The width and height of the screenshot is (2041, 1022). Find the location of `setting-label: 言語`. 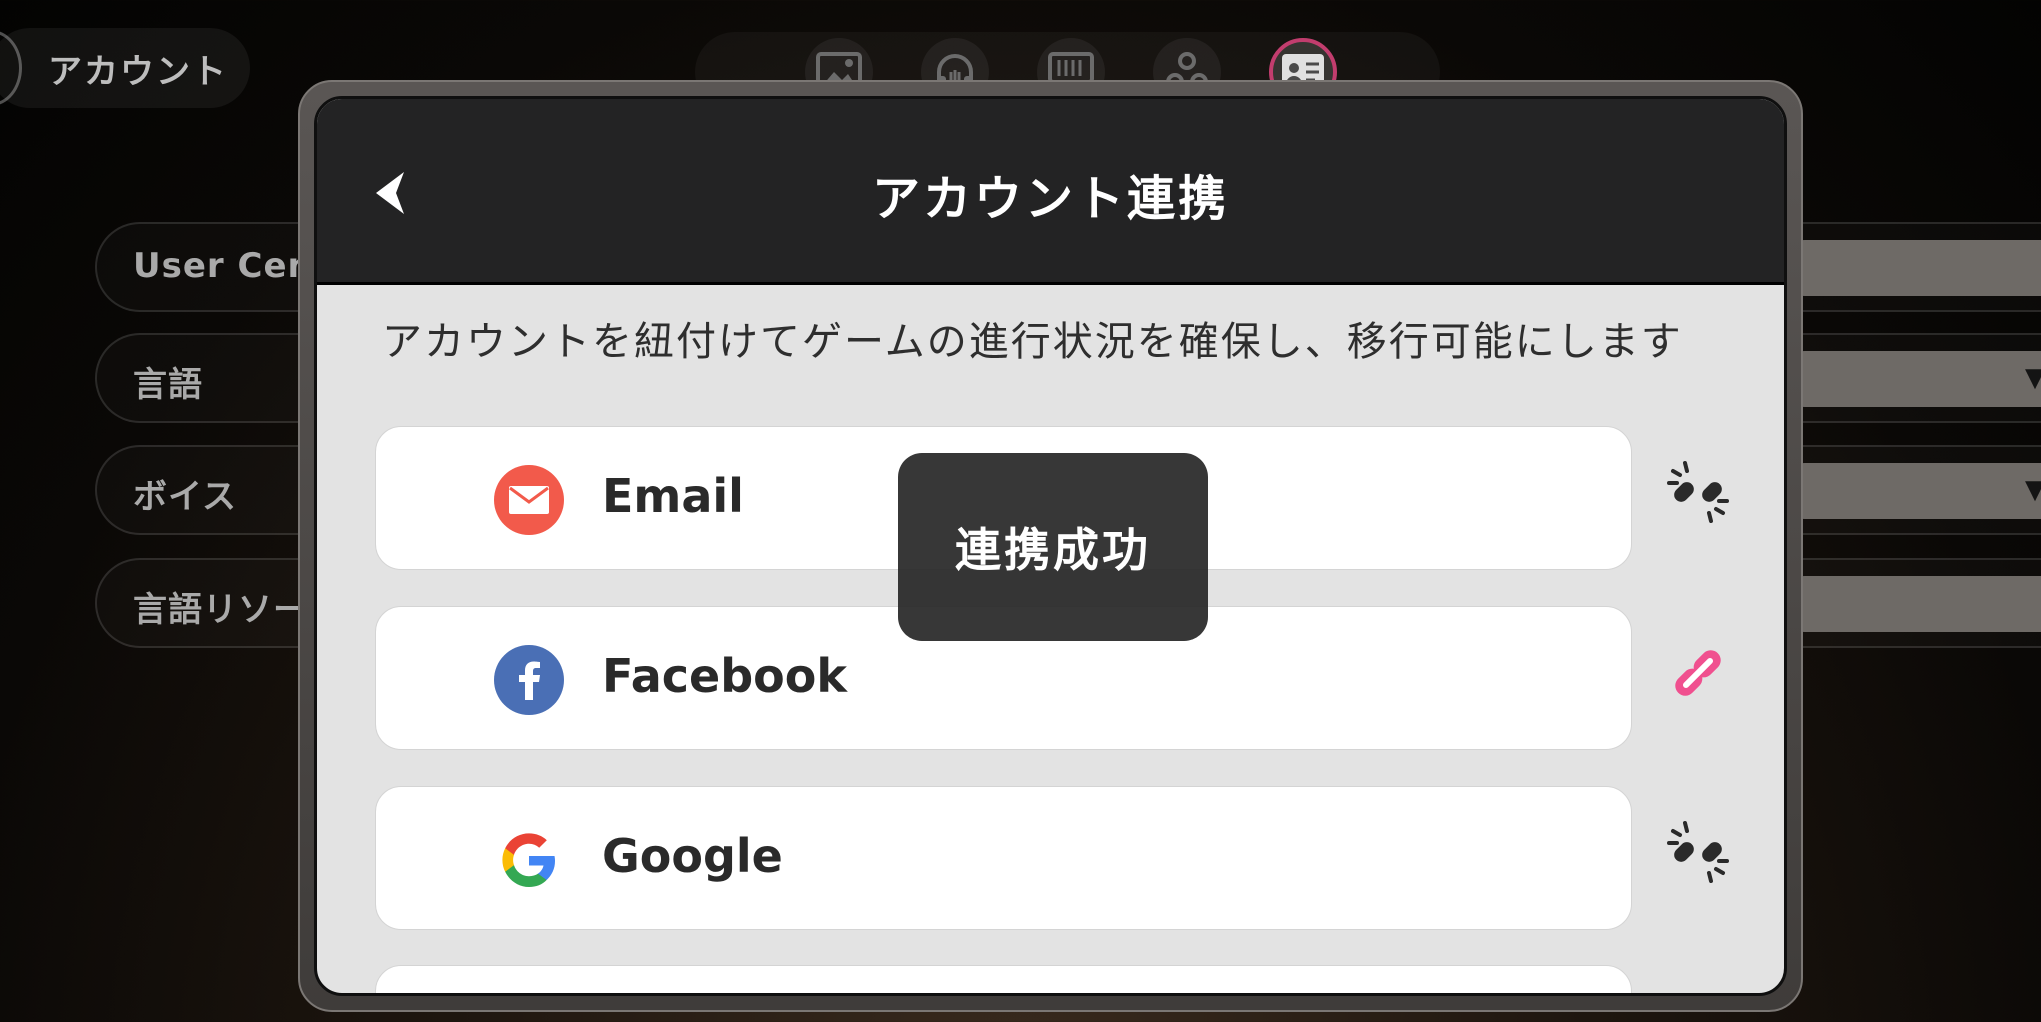

setting-label: 言語 is located at coordinates (168, 385).